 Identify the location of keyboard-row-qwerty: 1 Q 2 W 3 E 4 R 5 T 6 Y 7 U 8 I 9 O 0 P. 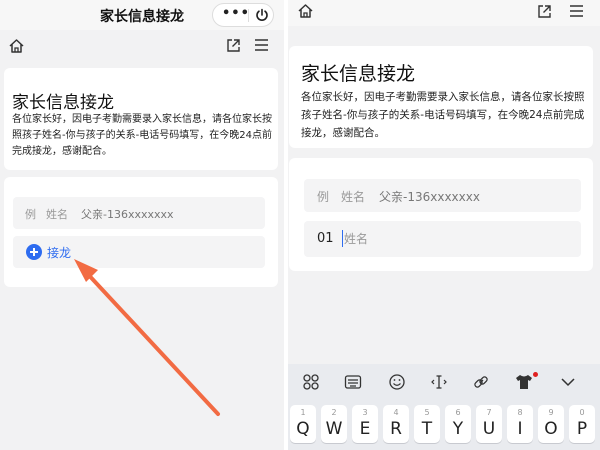
(444, 426).